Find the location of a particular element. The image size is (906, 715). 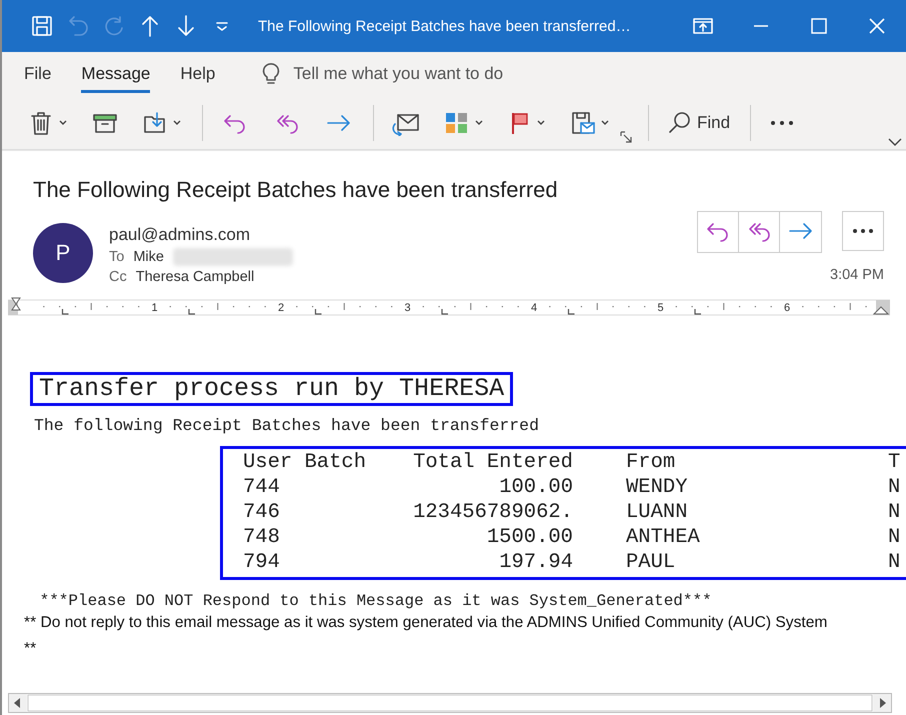

ruler-number: 2 is located at coordinates (281, 308).